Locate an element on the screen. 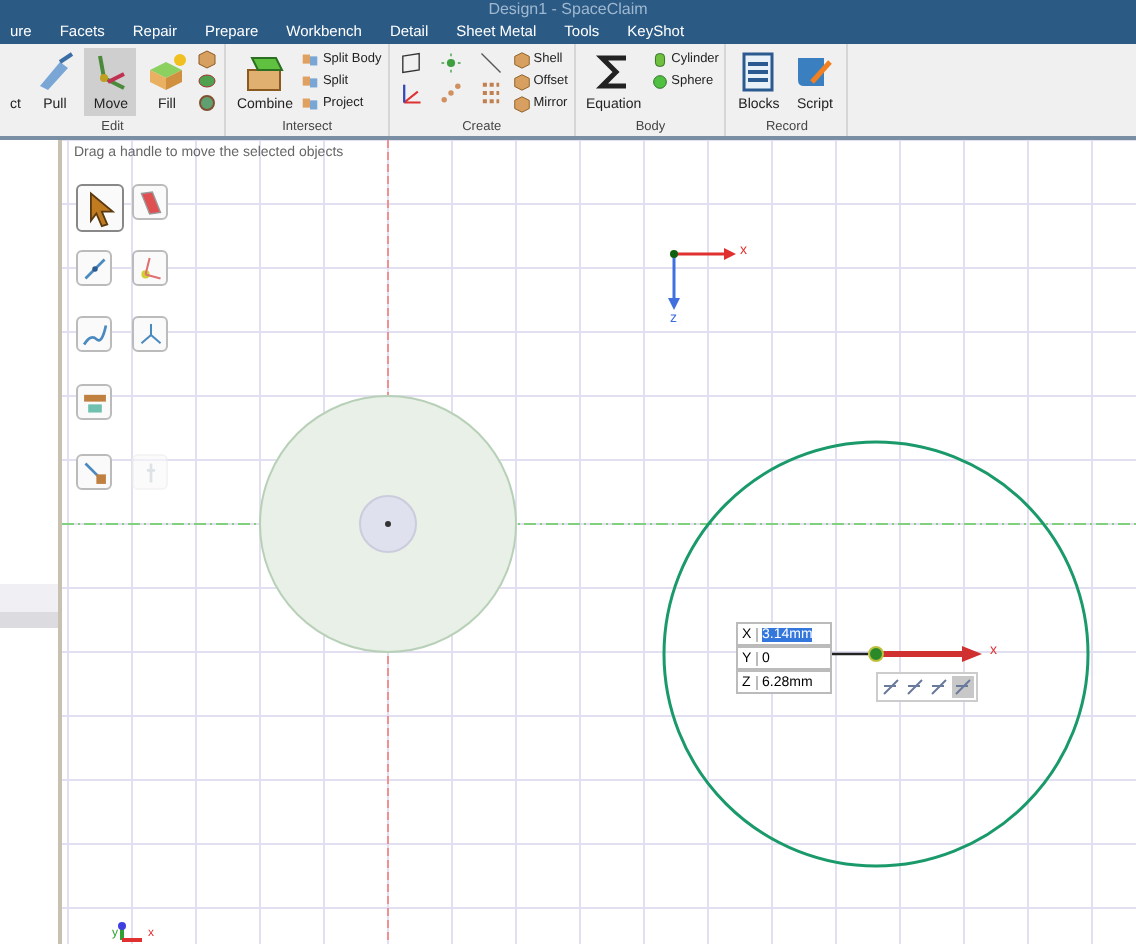 This screenshot has height=944, width=1136. fill-icon is located at coordinates (166, 72).